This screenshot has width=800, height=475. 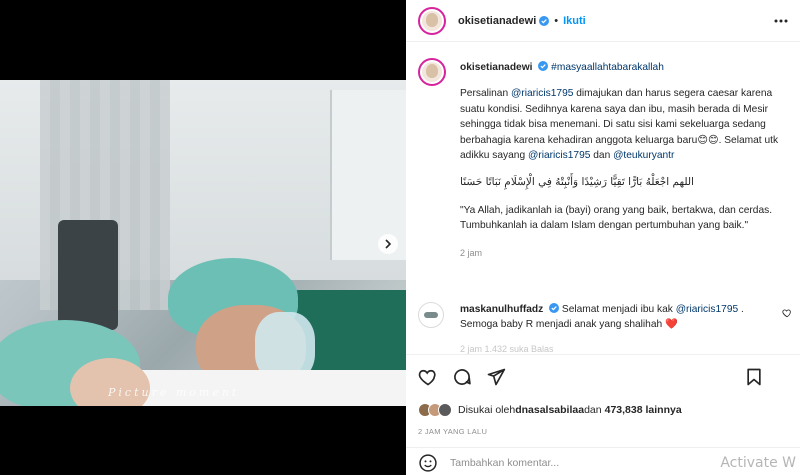 What do you see at coordinates (787, 313) in the screenshot?
I see `like-comment-heart-icon` at bounding box center [787, 313].